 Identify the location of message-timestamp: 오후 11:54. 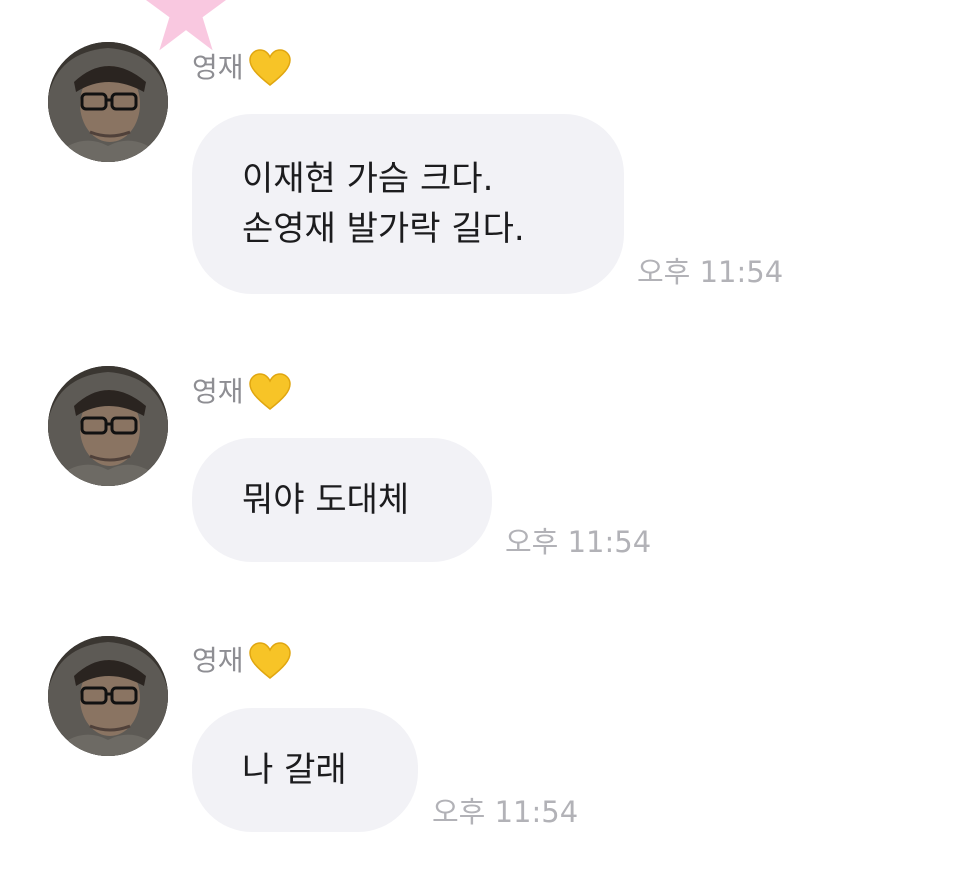
(505, 812).